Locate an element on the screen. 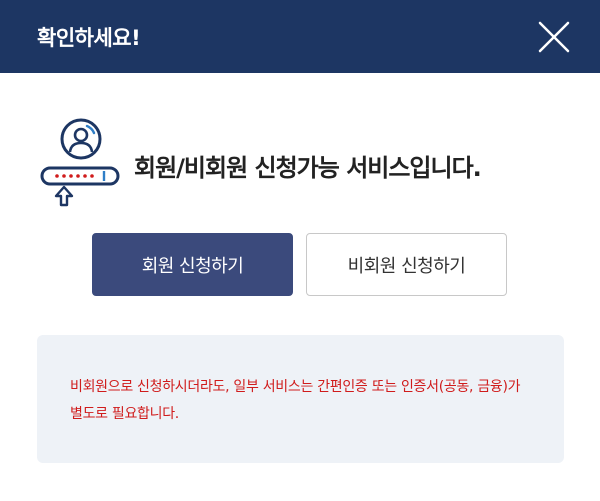  service-availability-text: 회원/비회원 신청가능 서비스입니다. is located at coordinates (308, 168).